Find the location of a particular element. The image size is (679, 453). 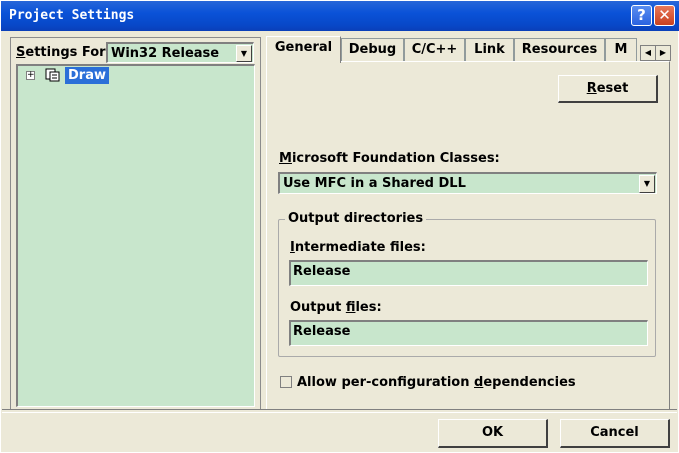

mfc-combo: Use MFC in a Shared DLL ▼ is located at coordinates (467, 183).